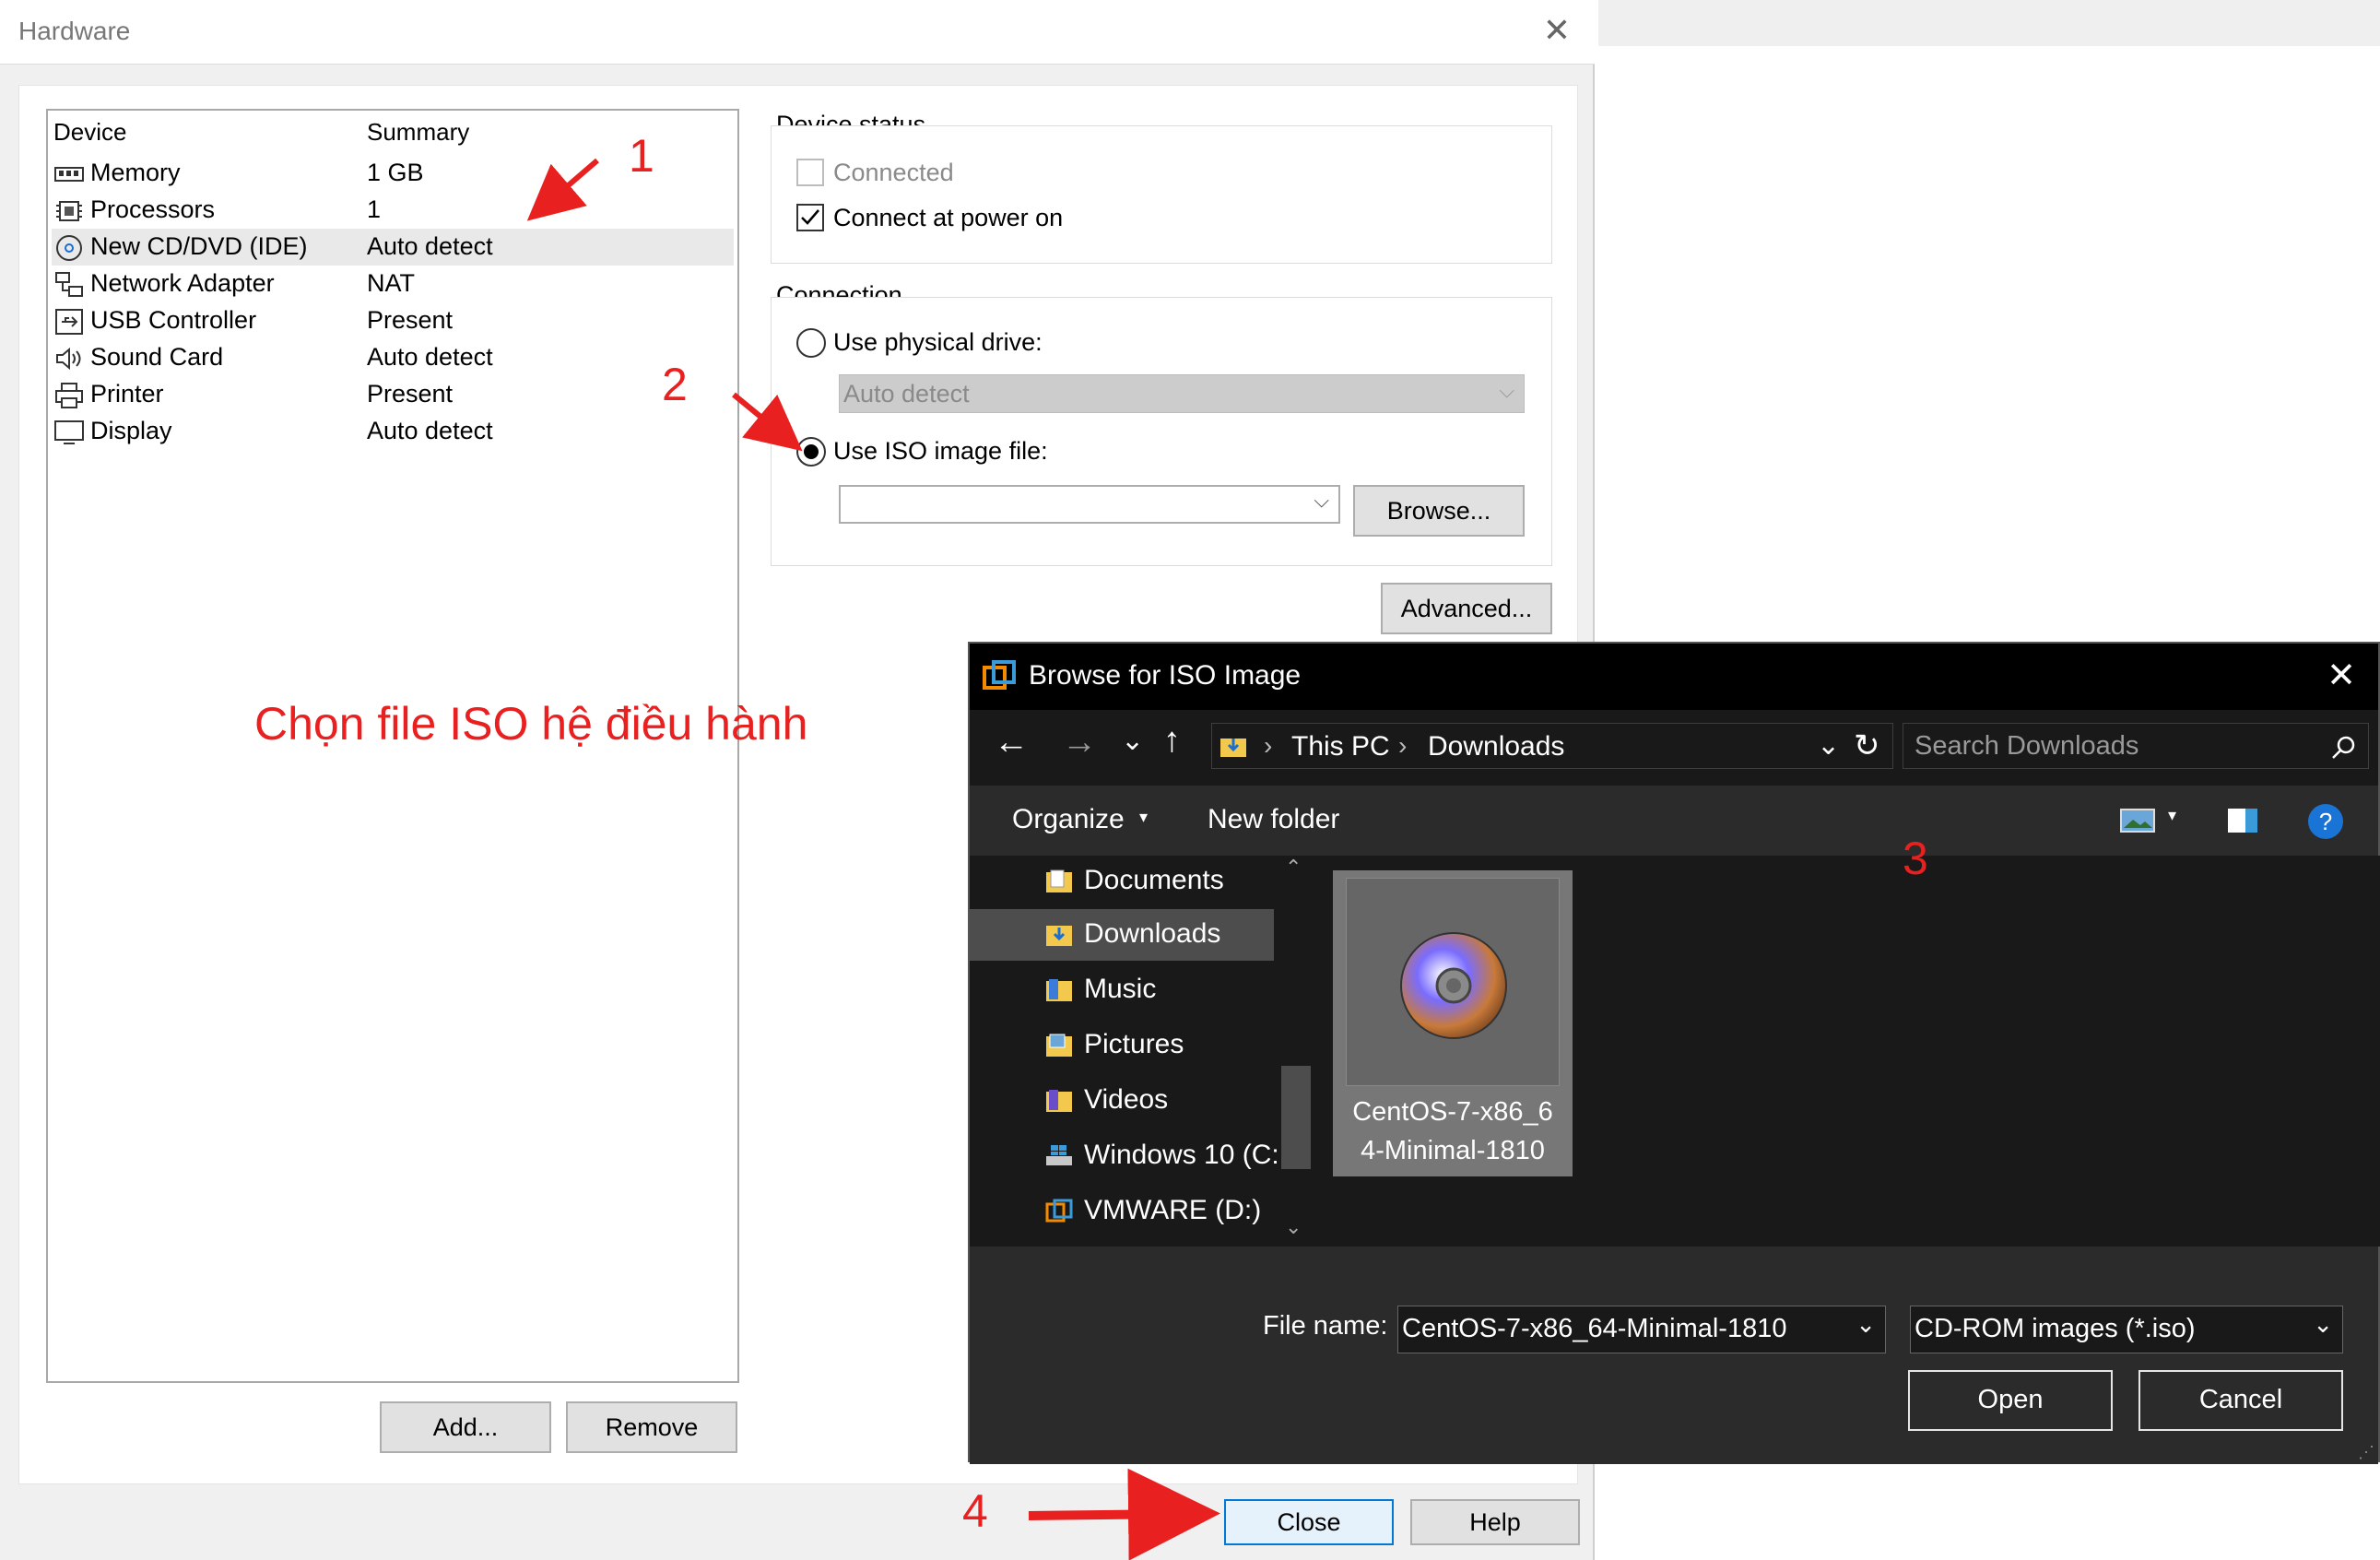 The image size is (2380, 1560). What do you see at coordinates (1915, 858) in the screenshot?
I see `annotation-step-3: 3` at bounding box center [1915, 858].